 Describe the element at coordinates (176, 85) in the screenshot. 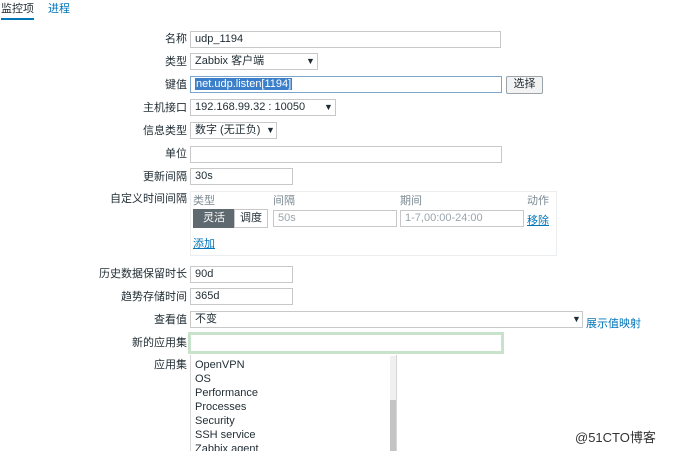

I see `key-label: 键值` at that location.